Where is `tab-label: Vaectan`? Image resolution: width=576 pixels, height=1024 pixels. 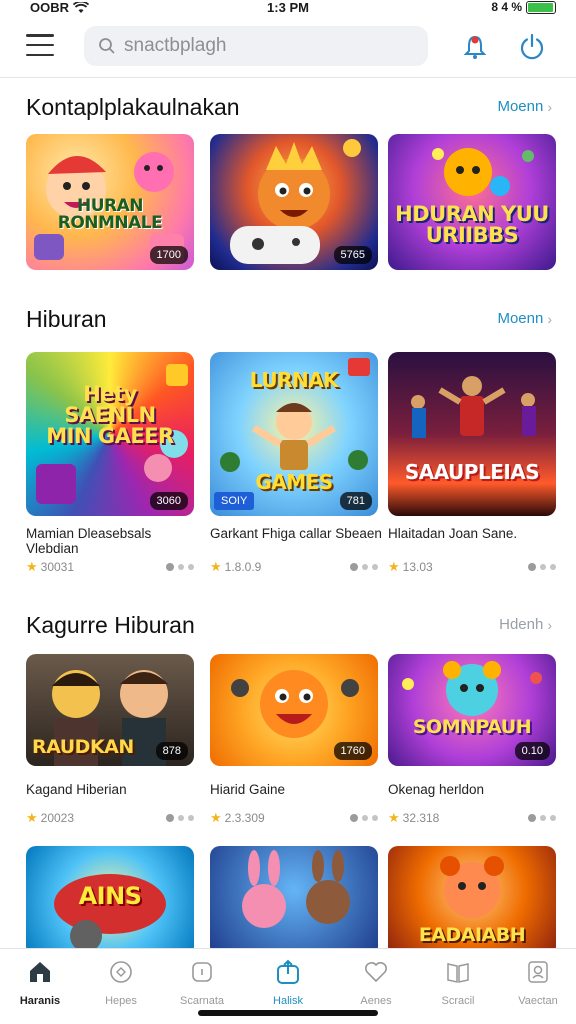 tab-label: Vaectan is located at coordinates (538, 1001).